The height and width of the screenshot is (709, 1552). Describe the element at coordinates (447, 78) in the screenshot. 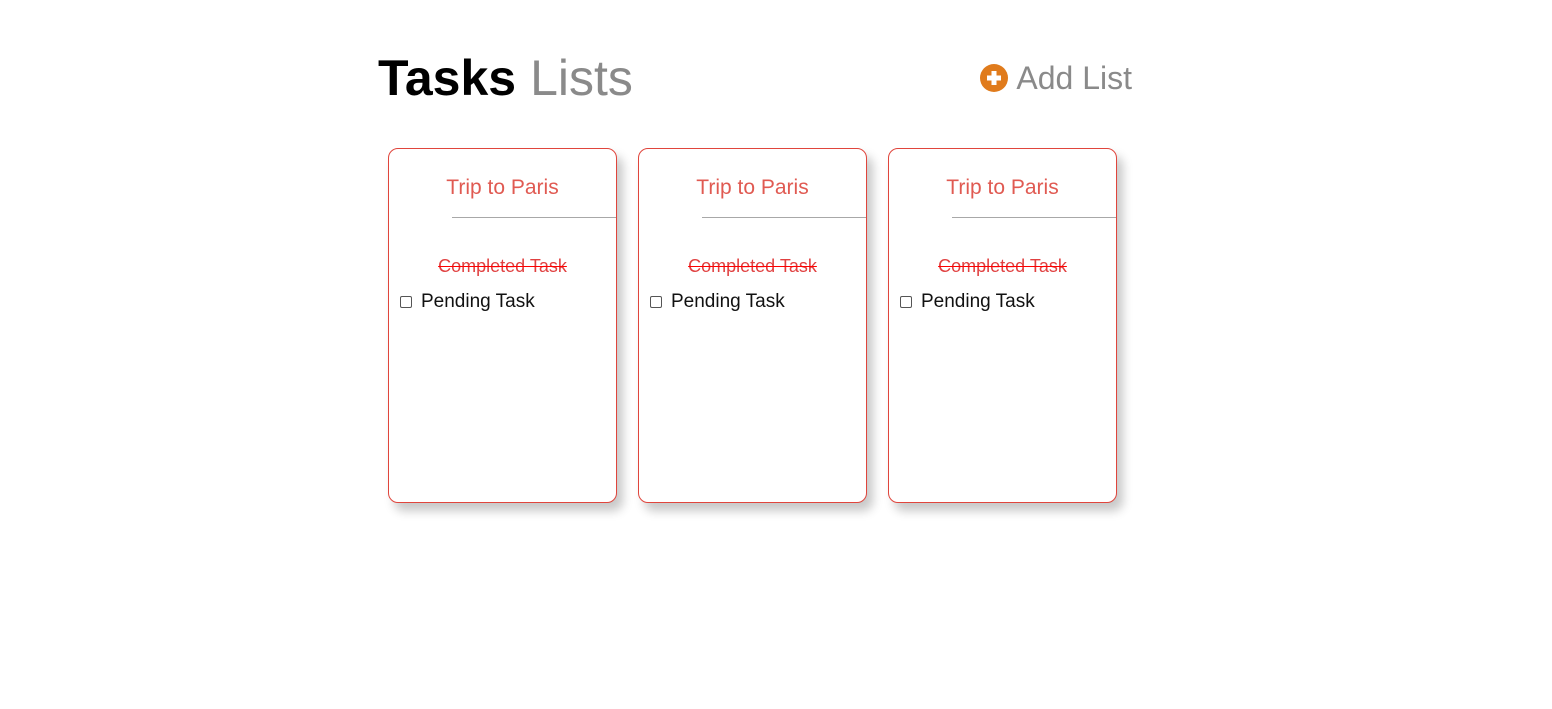

I see `page-title-strong: Tasks` at that location.